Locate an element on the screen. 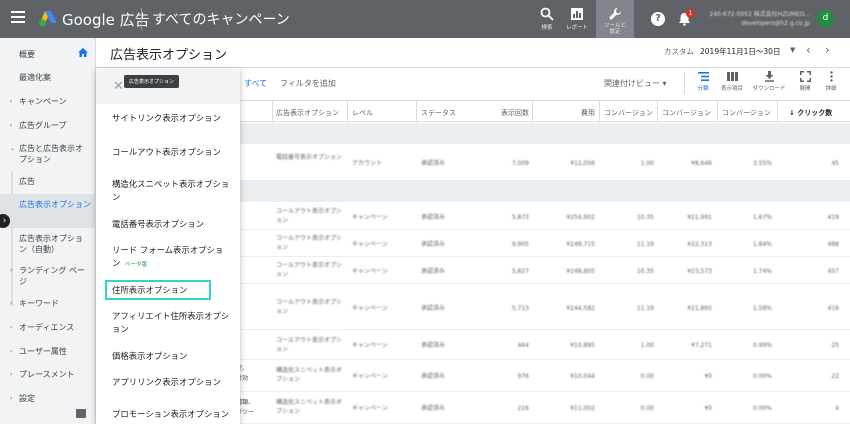 Image resolution: width=850 pixels, height=424 pixels. date-range-label: カスタム is located at coordinates (679, 51).